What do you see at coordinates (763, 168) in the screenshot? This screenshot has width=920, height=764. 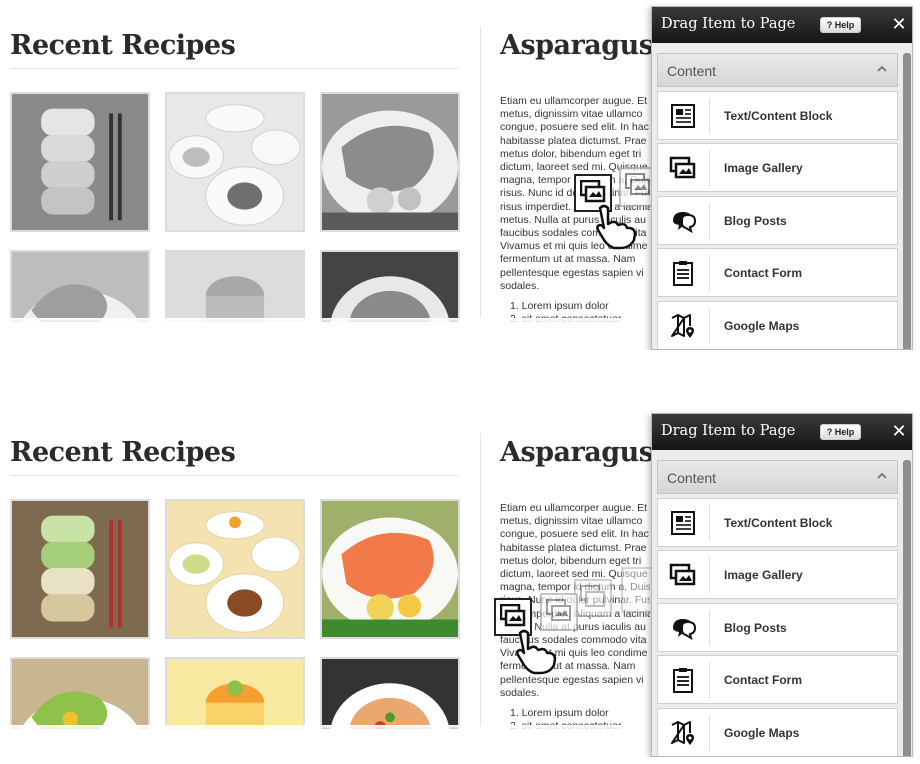 I see `panel-item-label: Image Gallery` at bounding box center [763, 168].